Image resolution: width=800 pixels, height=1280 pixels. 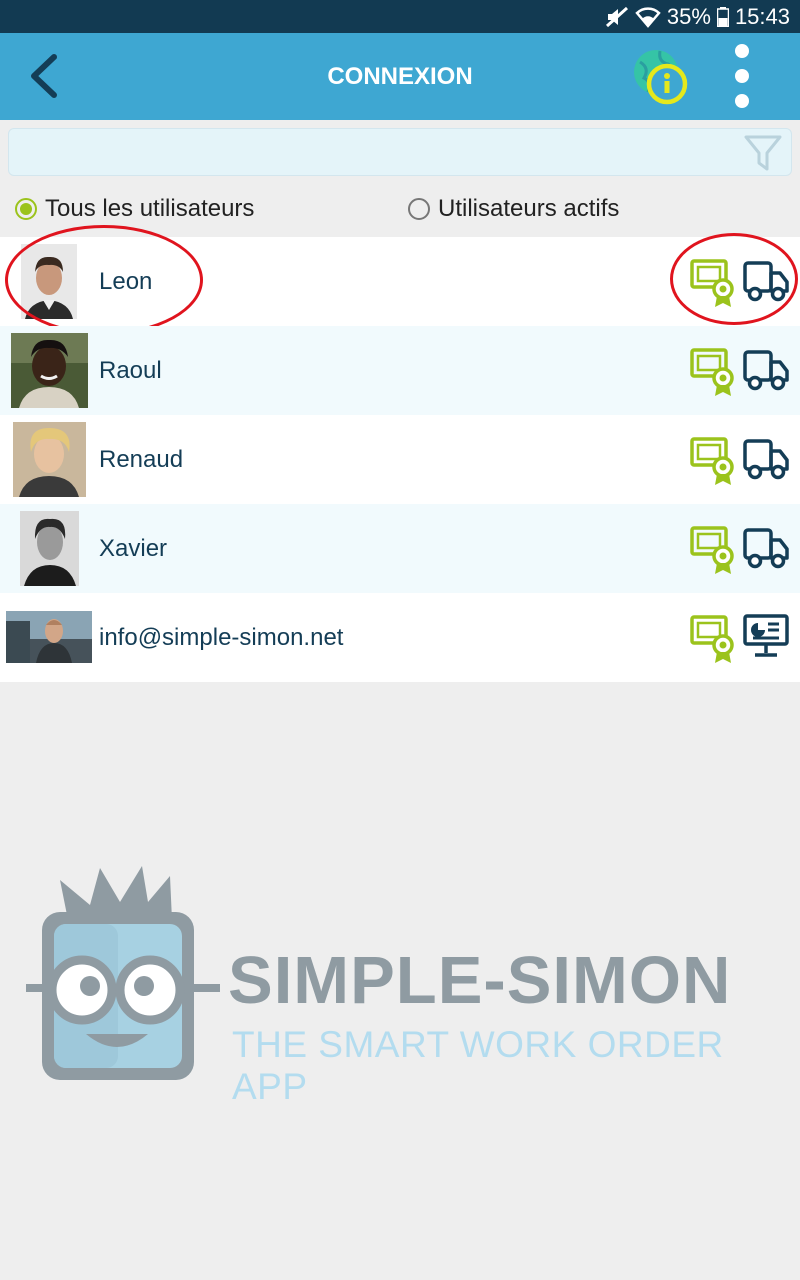 I want to click on user-name: Xavier, so click(x=133, y=548).